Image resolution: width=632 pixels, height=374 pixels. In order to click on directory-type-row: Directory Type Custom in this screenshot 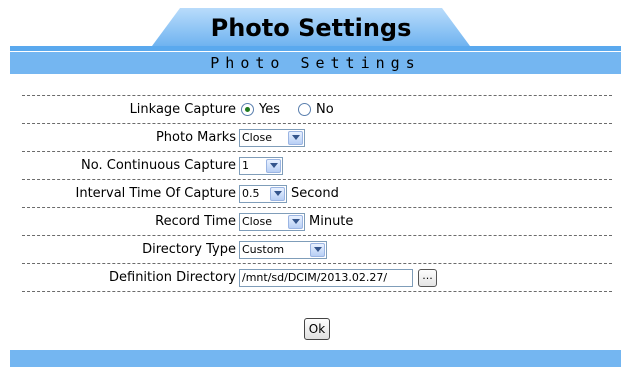, I will do `click(317, 250)`.